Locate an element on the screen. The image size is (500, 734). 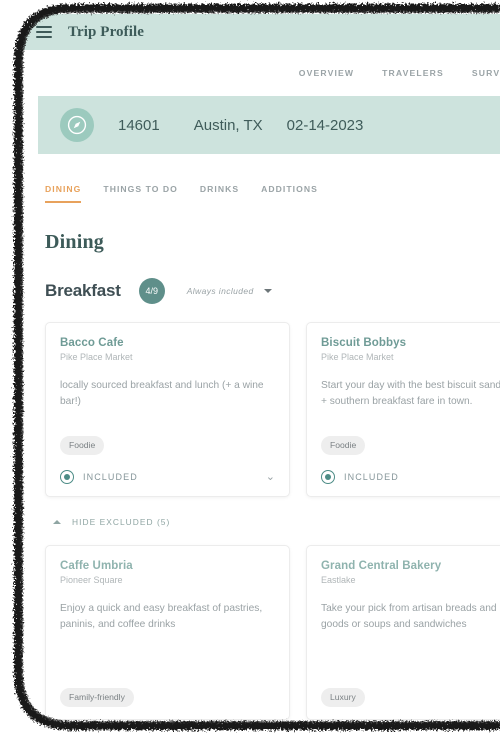
venue-tag: Luxury is located at coordinates (343, 697).